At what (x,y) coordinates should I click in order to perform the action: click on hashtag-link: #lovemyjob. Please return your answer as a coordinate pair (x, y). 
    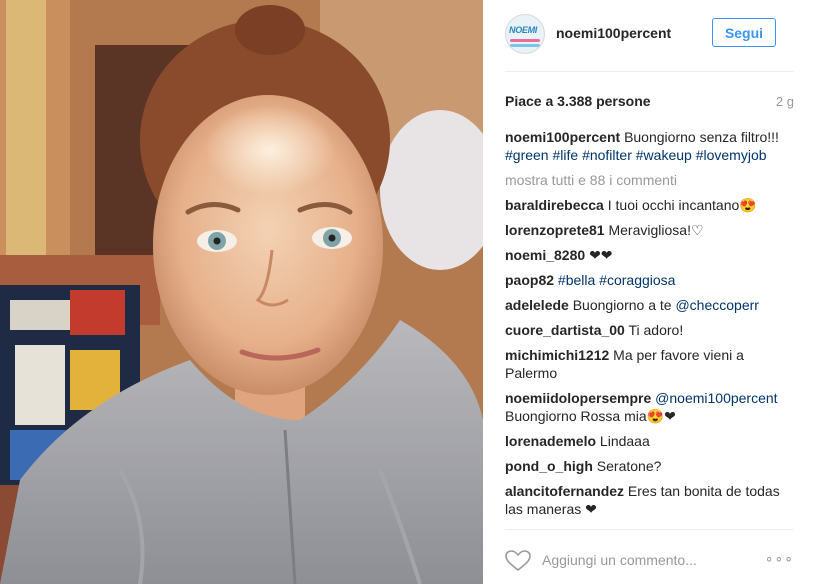
    Looking at the image, I should click on (731, 155).